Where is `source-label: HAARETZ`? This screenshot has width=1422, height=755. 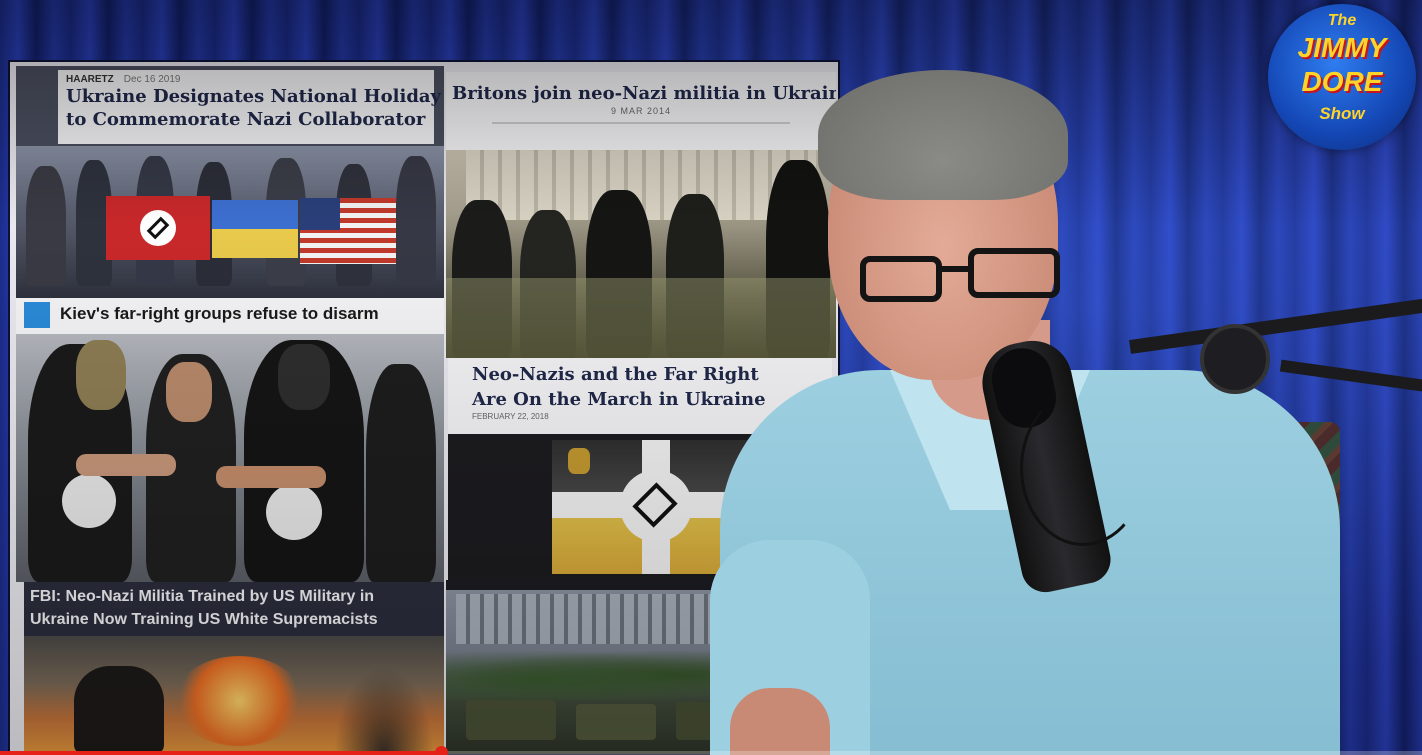
source-label: HAARETZ is located at coordinates (90, 79).